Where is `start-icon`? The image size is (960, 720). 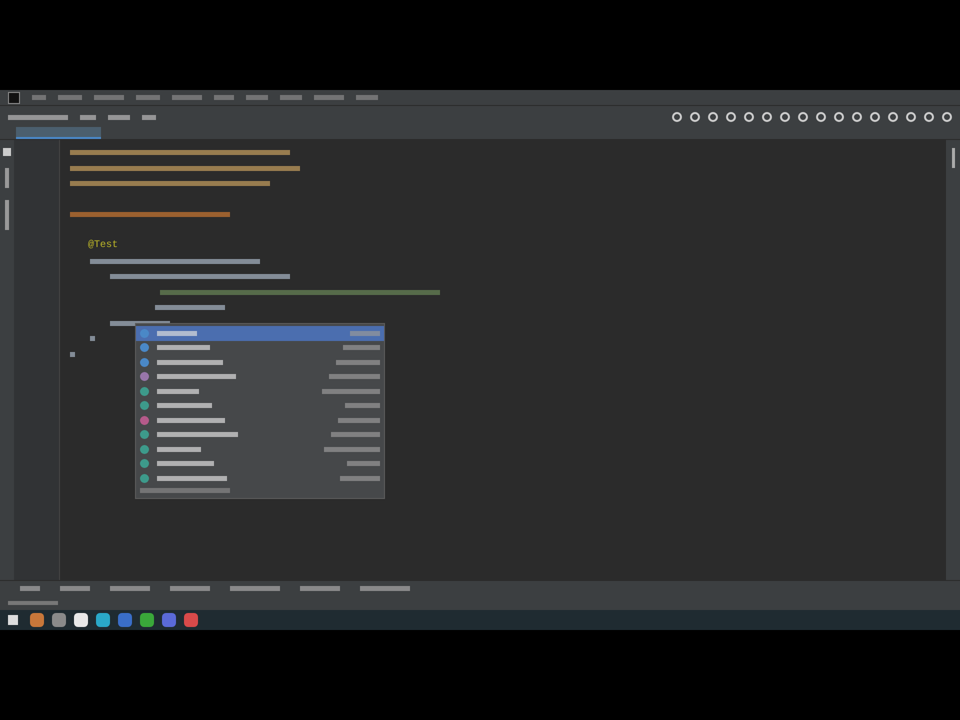 start-icon is located at coordinates (13, 620).